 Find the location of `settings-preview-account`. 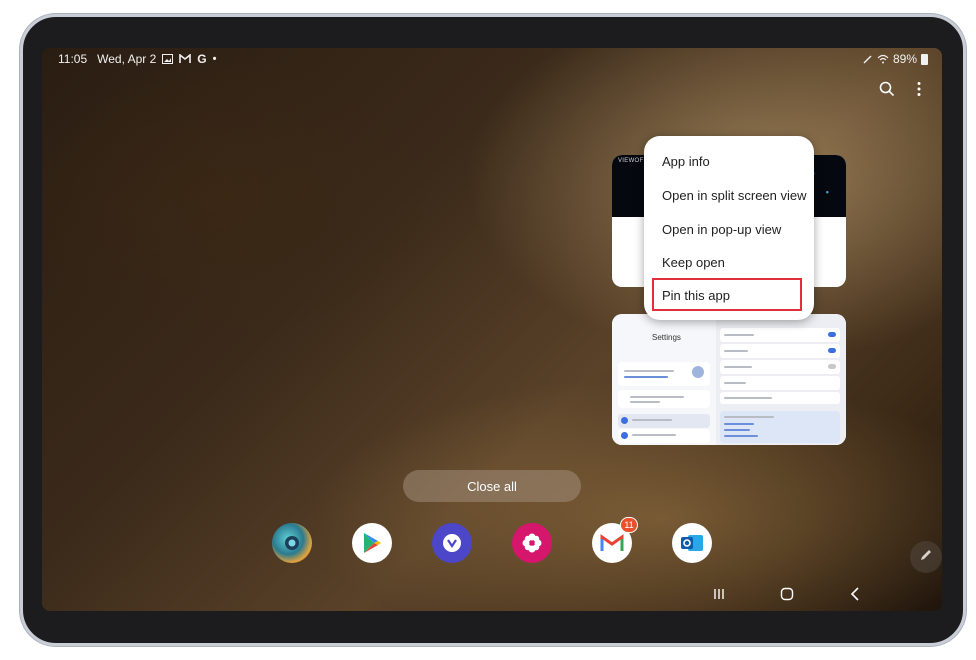

settings-preview-account is located at coordinates (664, 374).